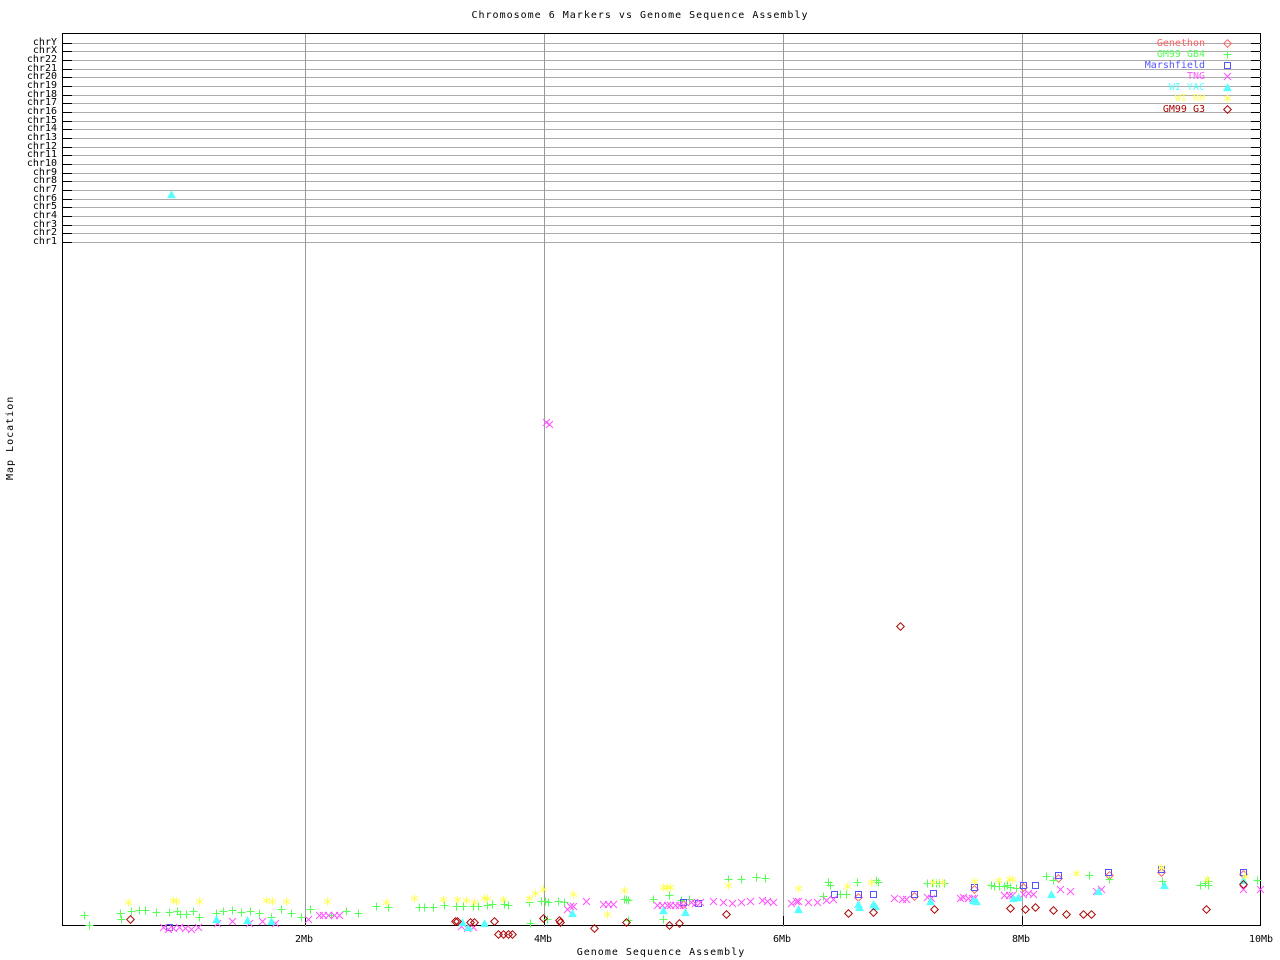 This screenshot has width=1280, height=960. Describe the element at coordinates (1227, 86) in the screenshot. I see `legend-marker-wi-yac` at that location.